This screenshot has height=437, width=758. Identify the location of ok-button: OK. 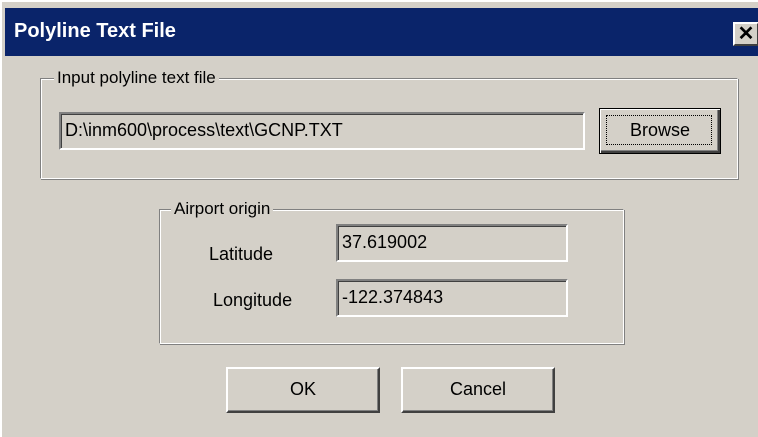
(303, 390).